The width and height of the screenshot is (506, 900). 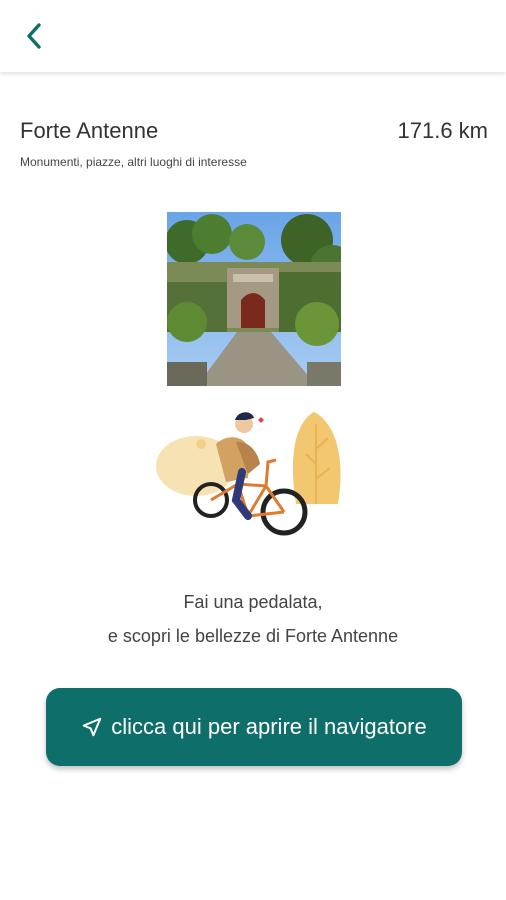 What do you see at coordinates (253, 602) in the screenshot?
I see `message-line-1: Fai una pedalata,` at bounding box center [253, 602].